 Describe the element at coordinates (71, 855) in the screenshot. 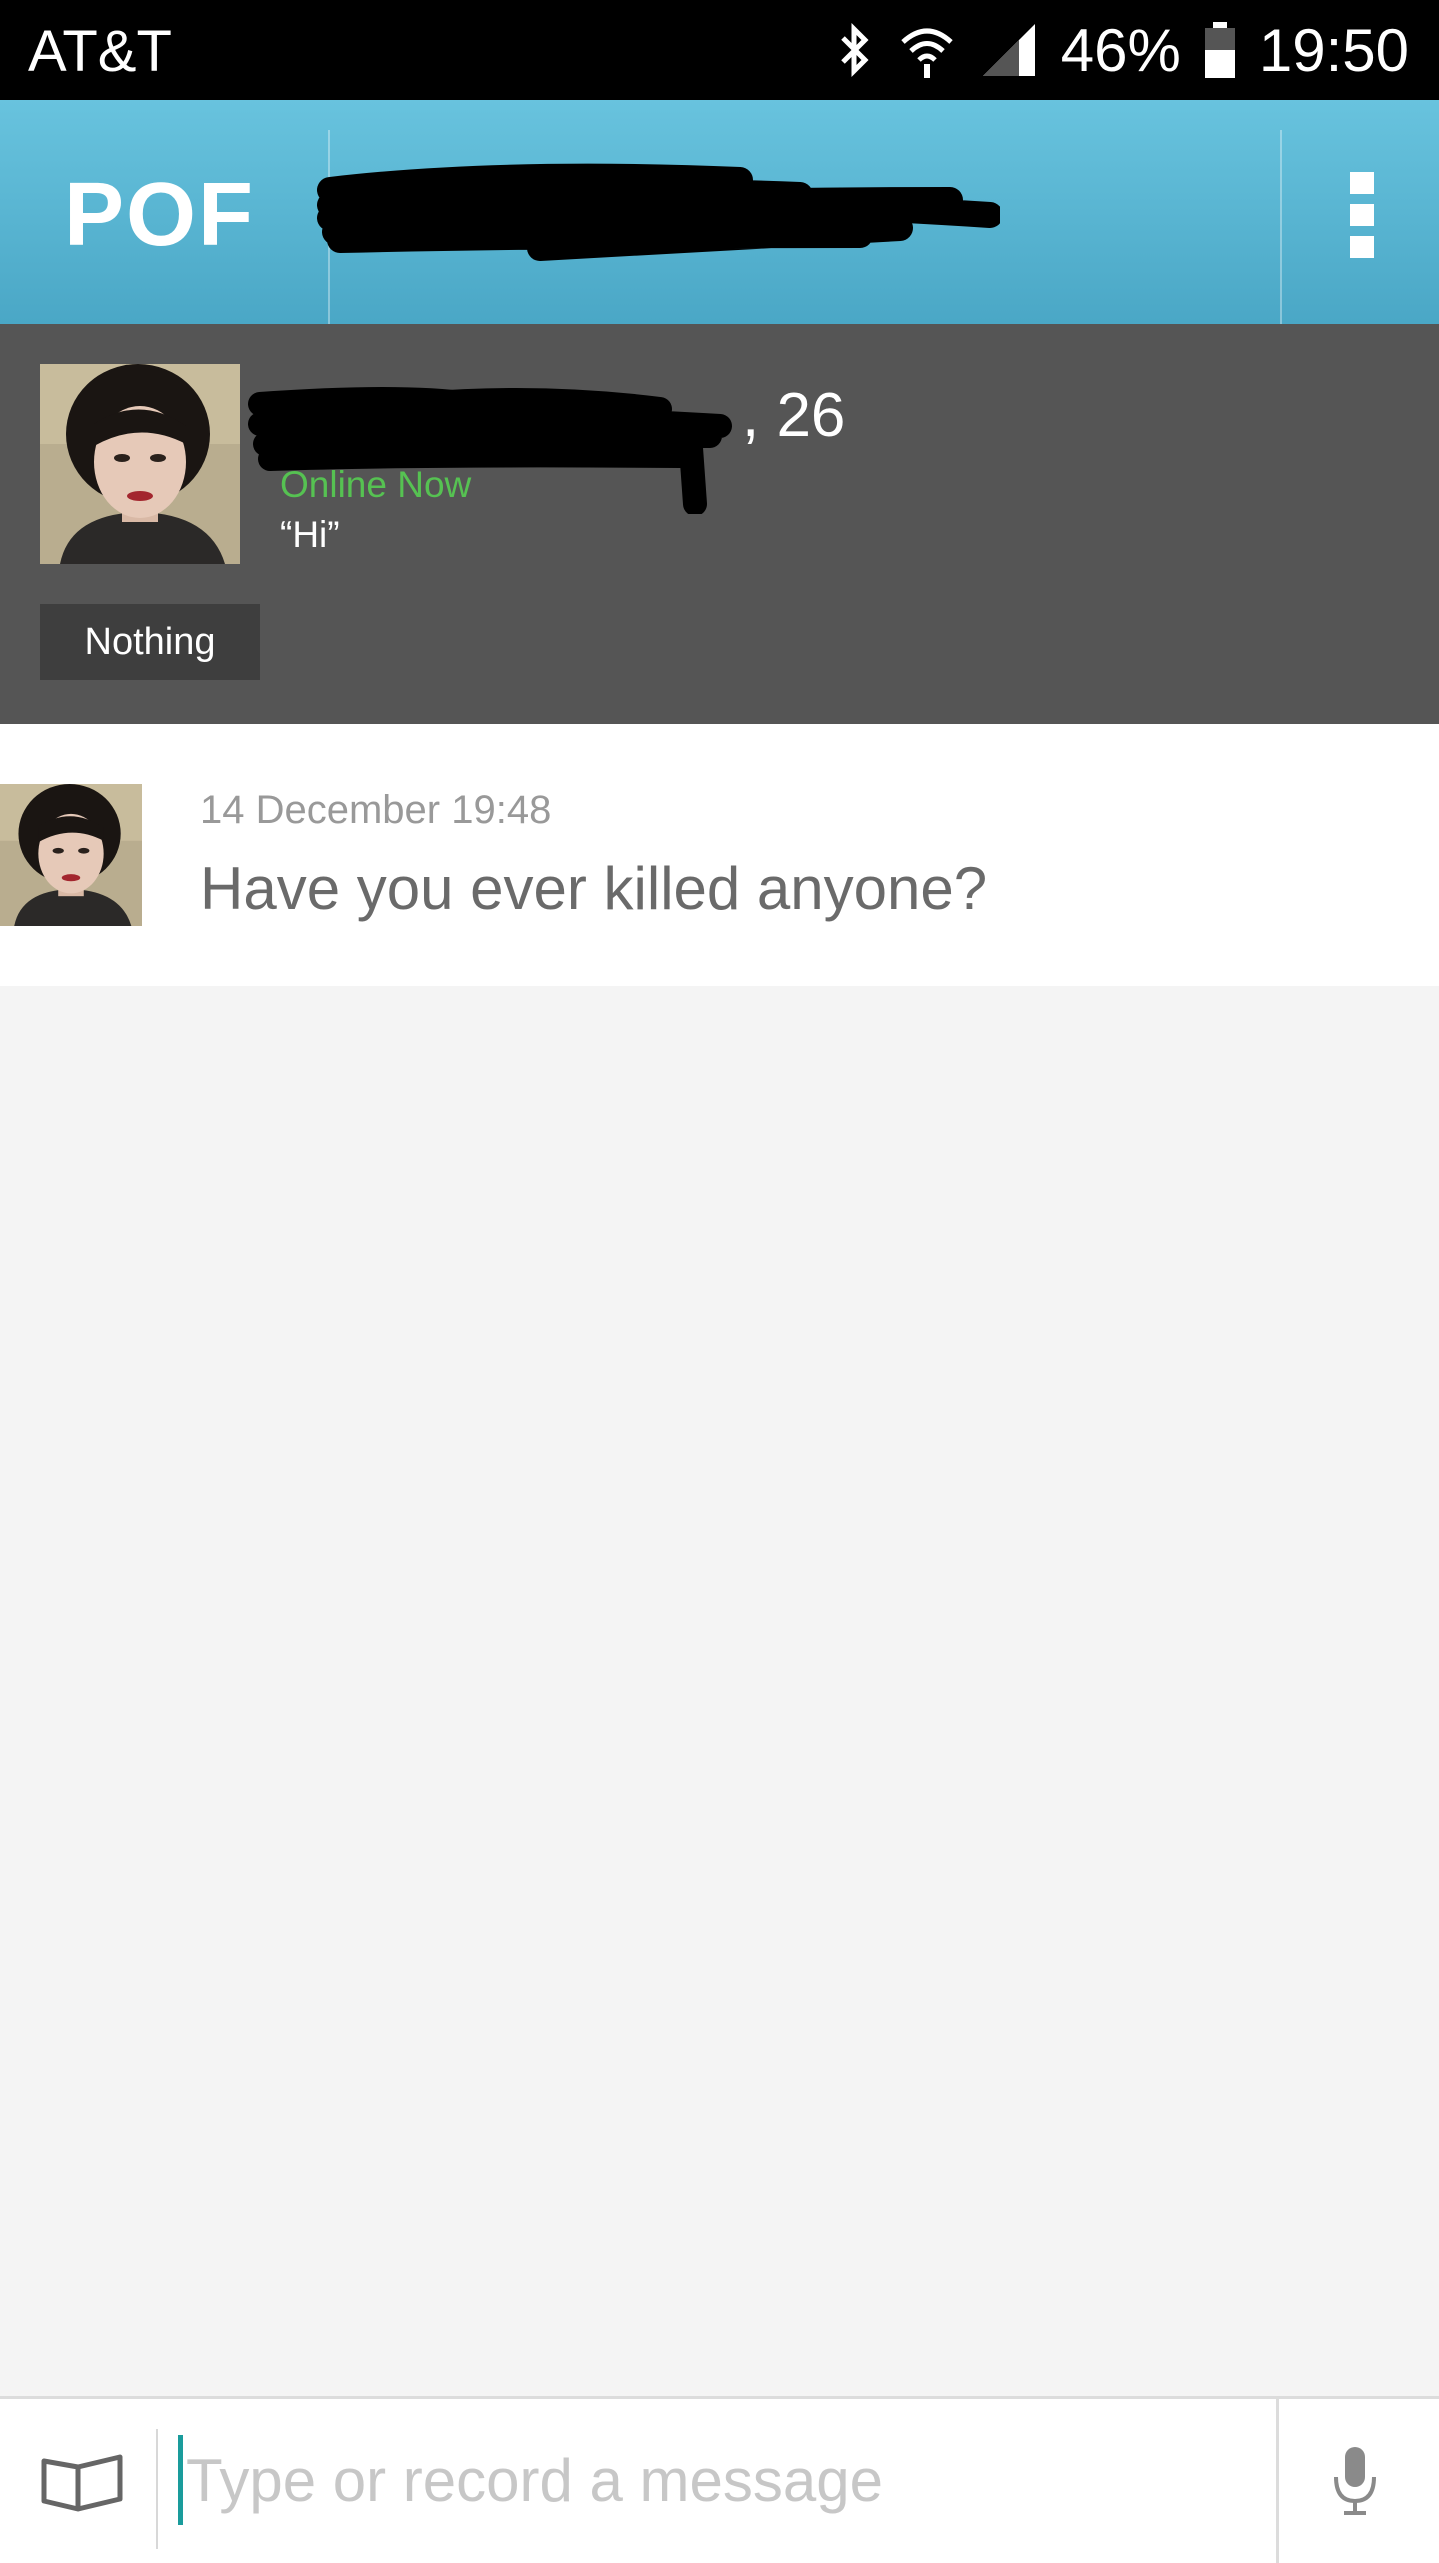

I see `message-avatar` at that location.